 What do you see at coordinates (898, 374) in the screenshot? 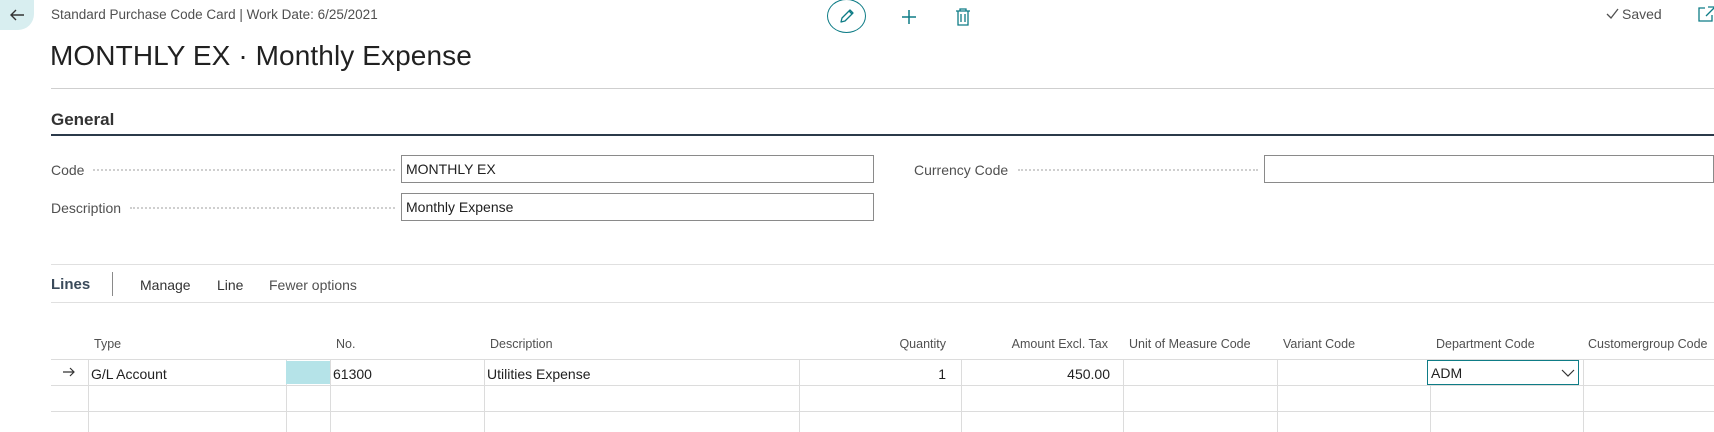
I see `cell-quantity: 1` at bounding box center [898, 374].